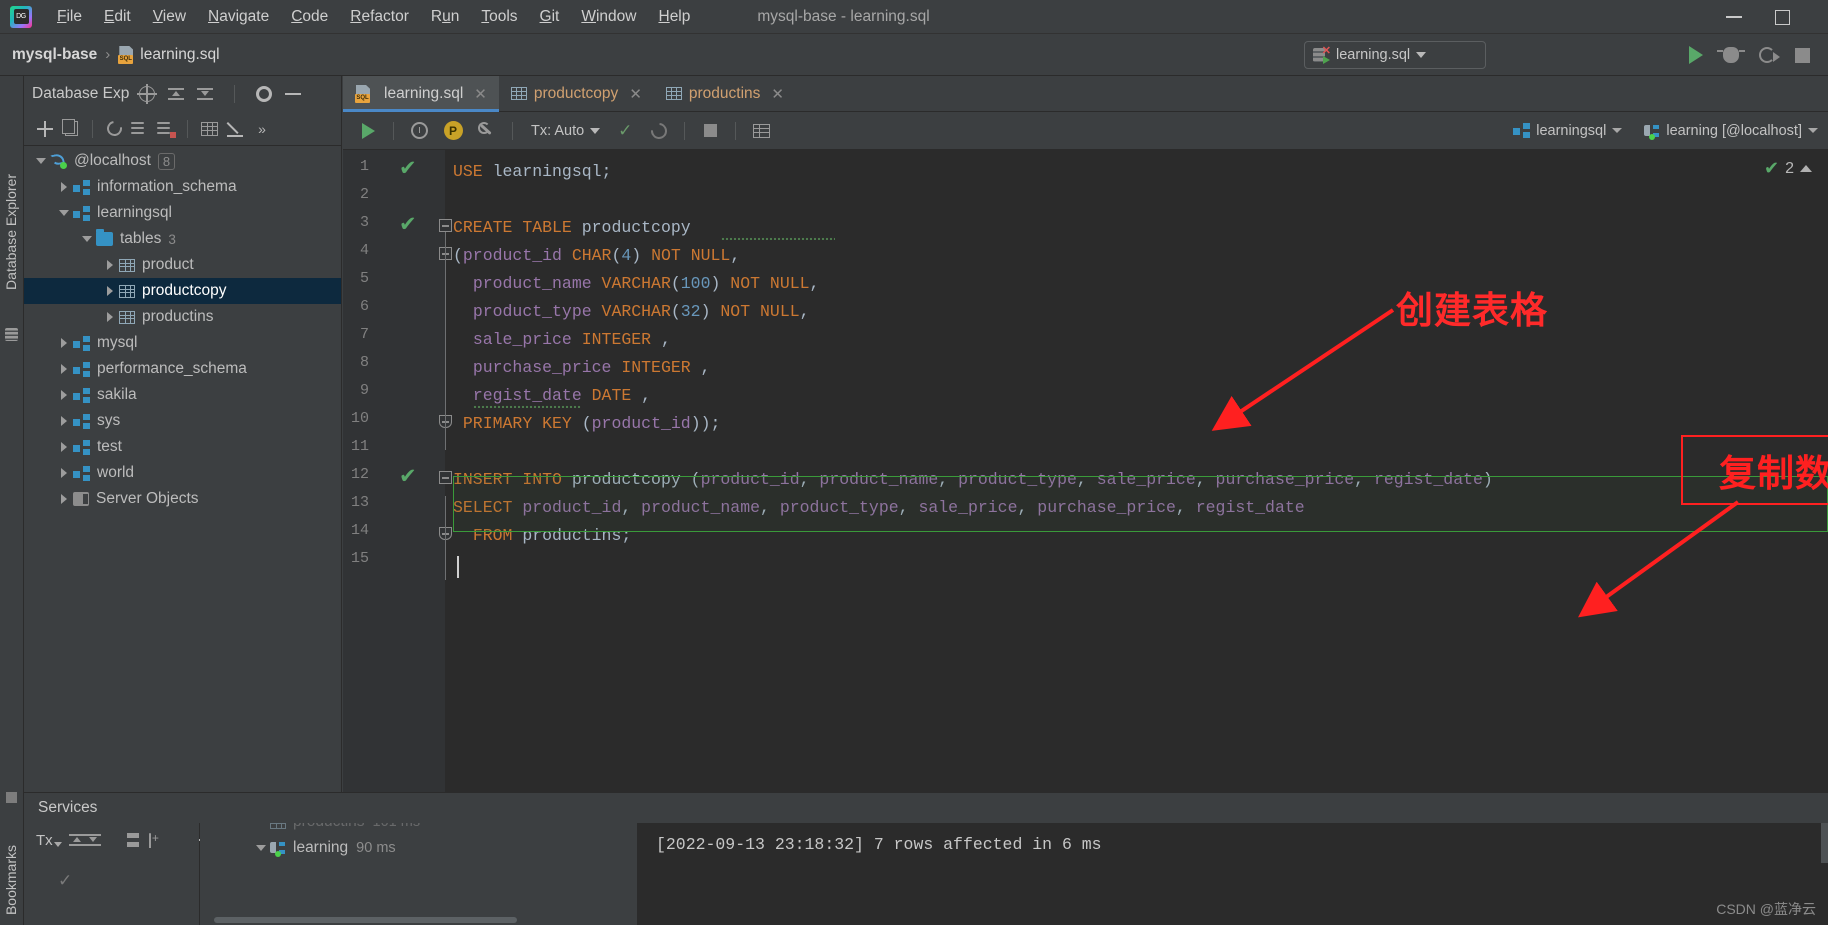 This screenshot has height=925, width=1828. I want to click on menu-refactor: Refactor, so click(379, 17).